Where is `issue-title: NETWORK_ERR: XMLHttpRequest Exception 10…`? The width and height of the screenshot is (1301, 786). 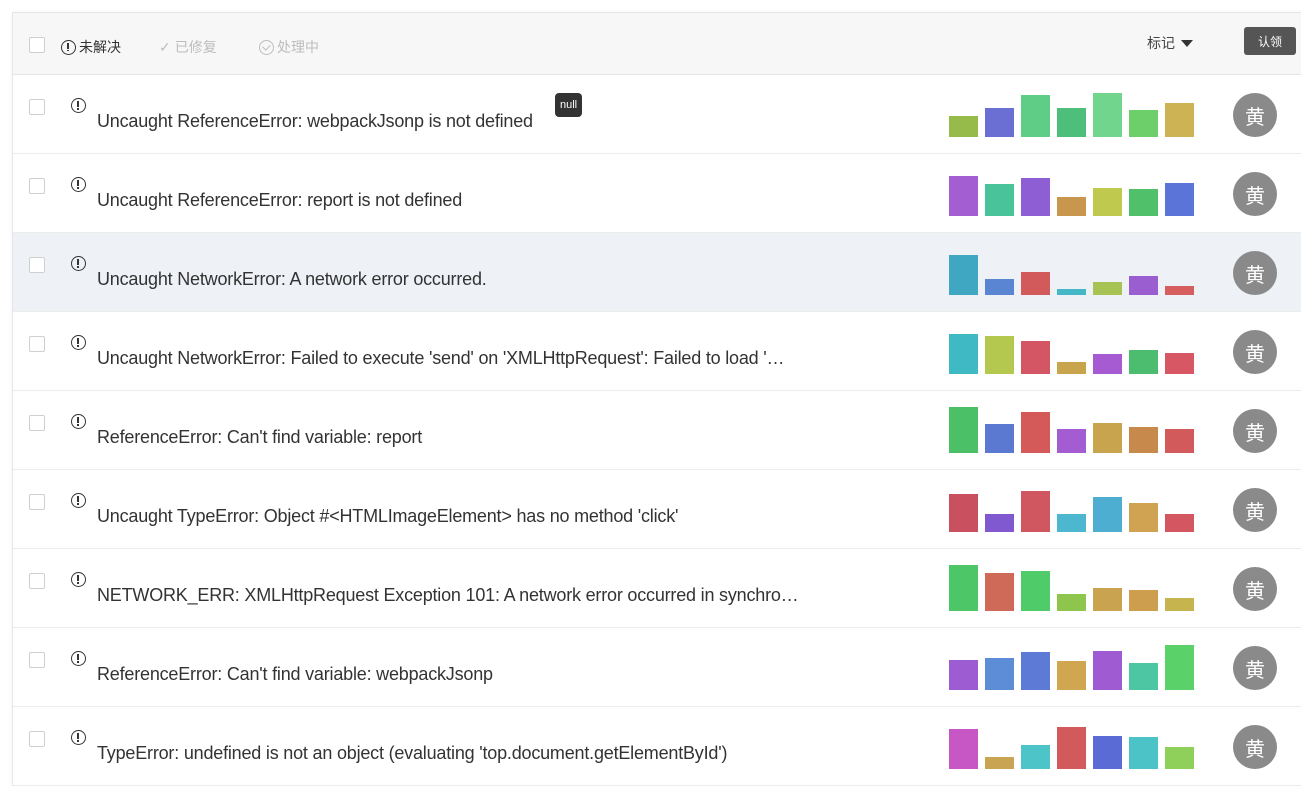
issue-title: NETWORK_ERR: XMLHttpRequest Exception 10… is located at coordinates (448, 595).